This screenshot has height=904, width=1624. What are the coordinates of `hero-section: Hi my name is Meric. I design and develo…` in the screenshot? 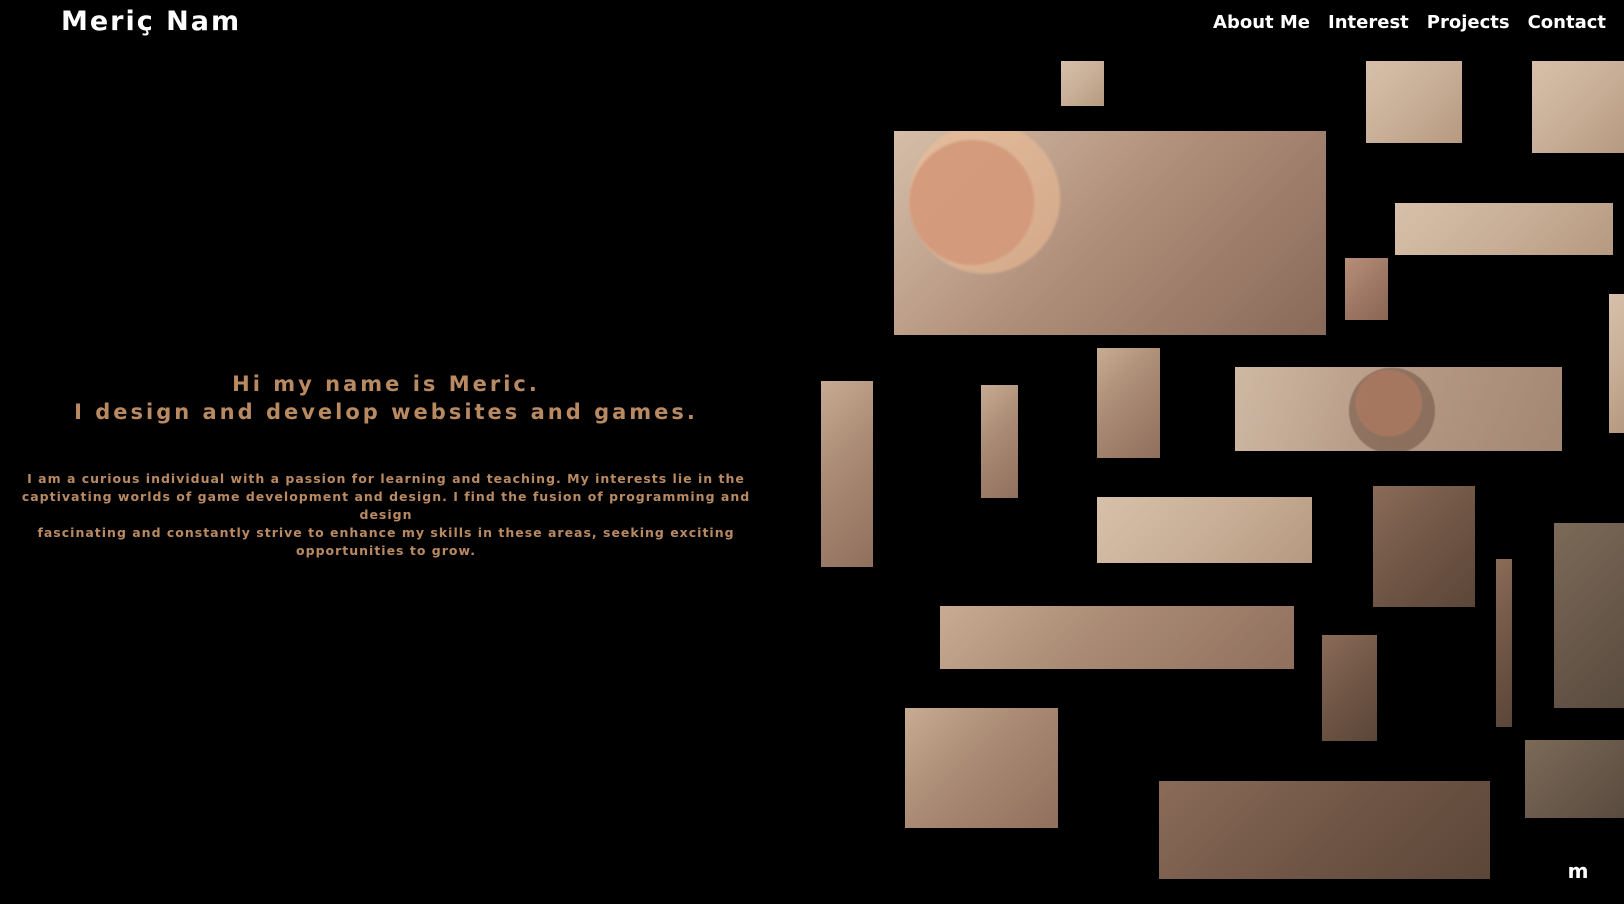 It's located at (386, 398).